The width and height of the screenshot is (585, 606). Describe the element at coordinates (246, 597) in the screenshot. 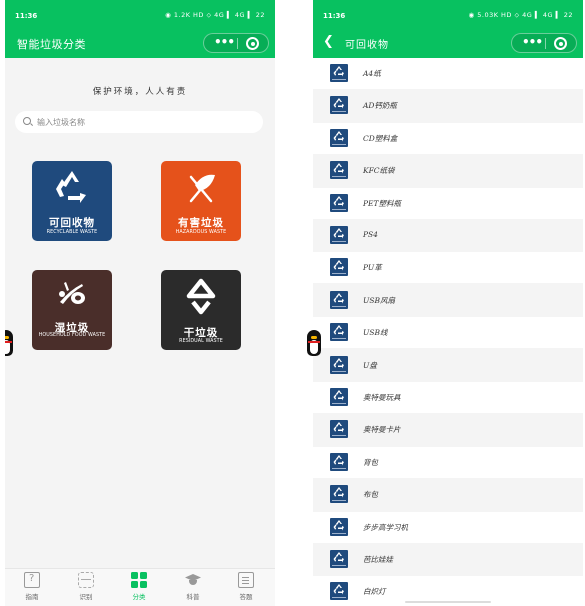

I see `tab-label: 答题` at that location.